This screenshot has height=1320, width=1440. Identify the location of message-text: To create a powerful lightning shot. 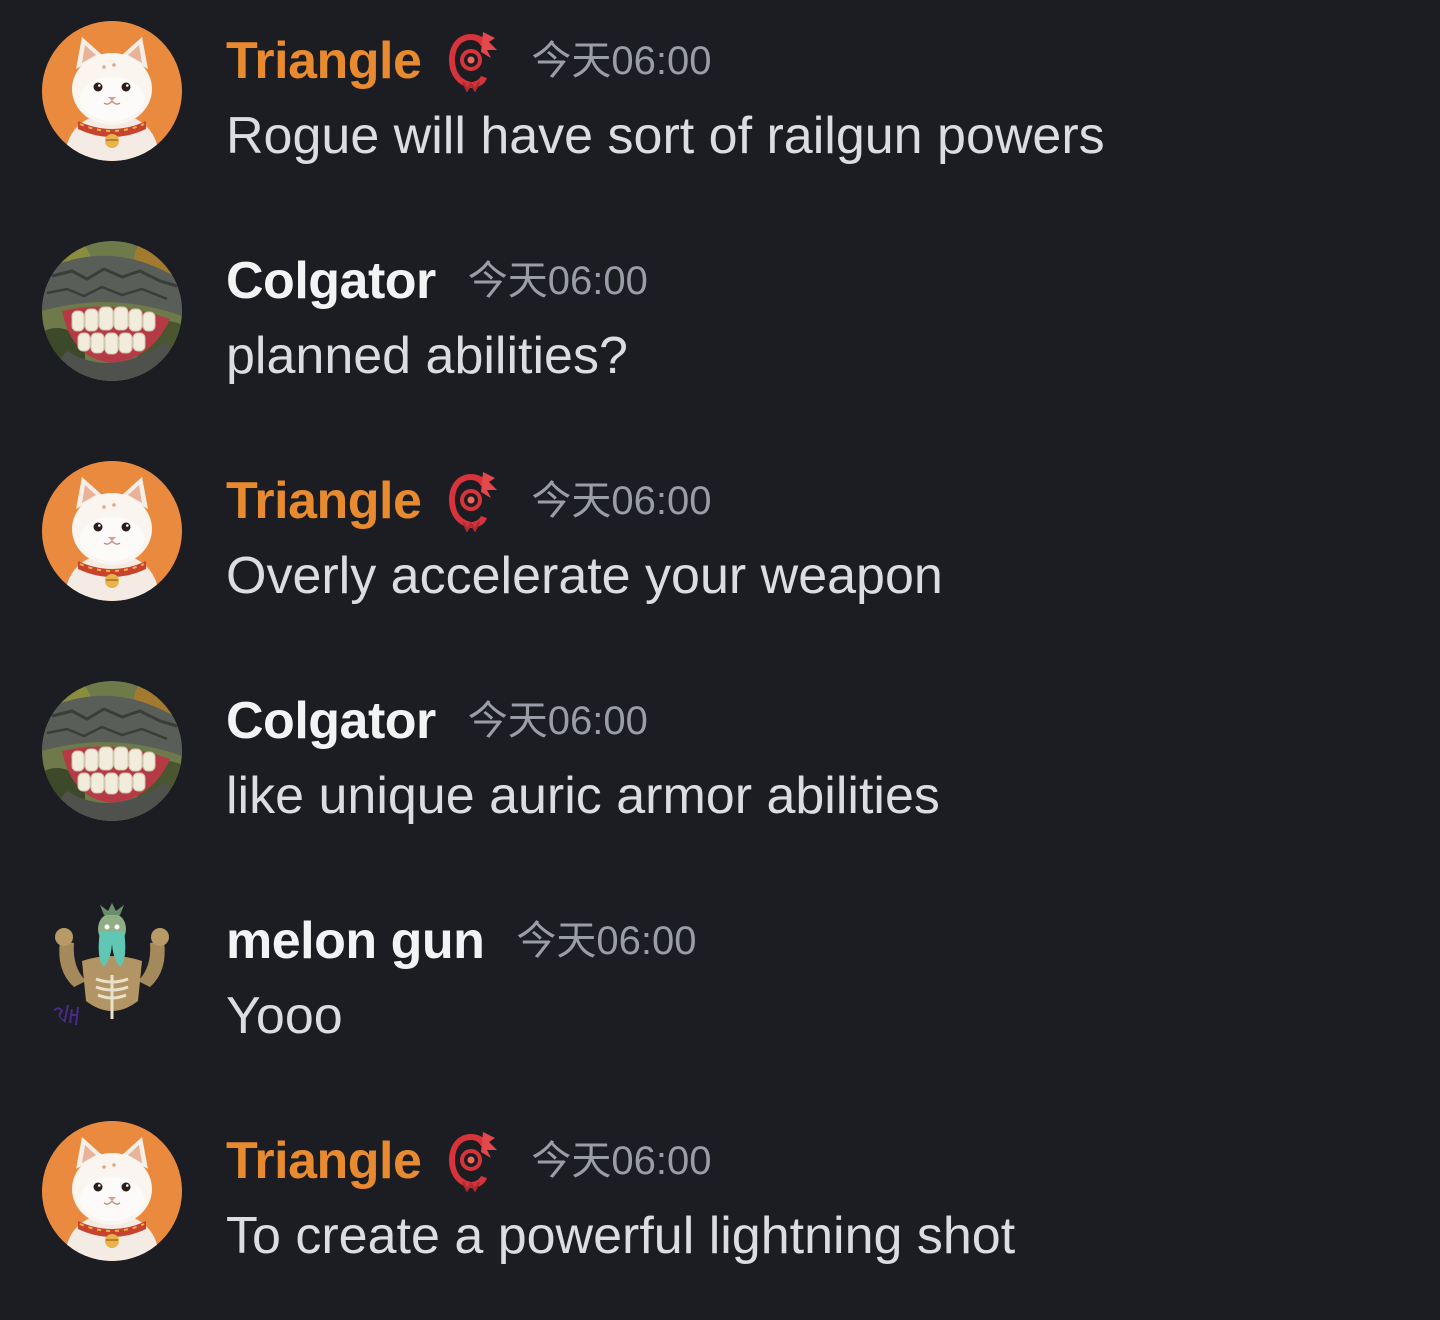
(621, 1236).